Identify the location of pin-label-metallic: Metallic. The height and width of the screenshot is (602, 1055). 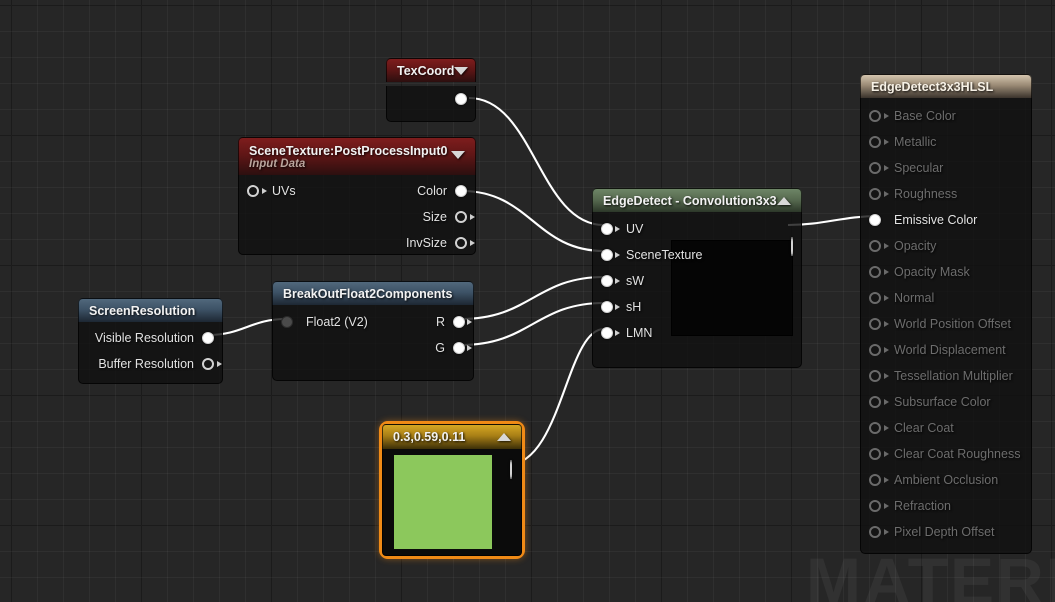
(915, 142).